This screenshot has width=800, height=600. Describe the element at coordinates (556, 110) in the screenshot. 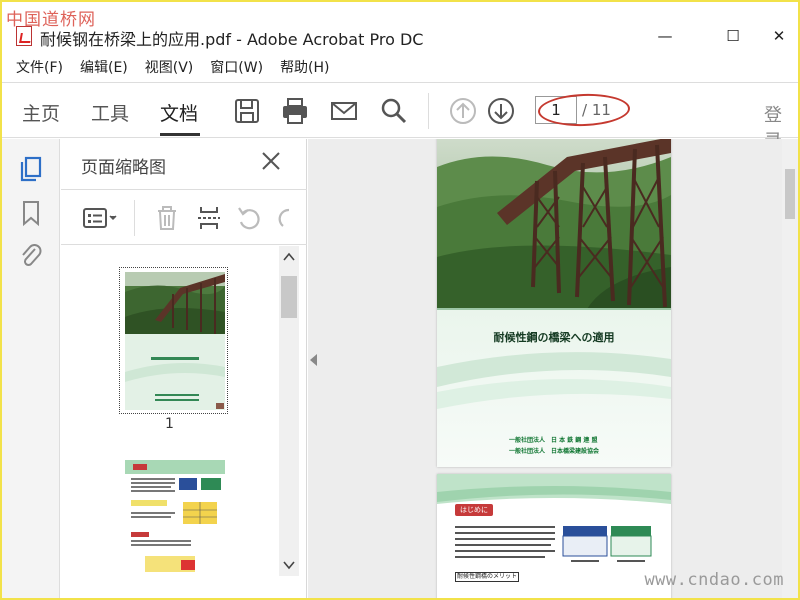

I see `page-number-input: 1` at that location.